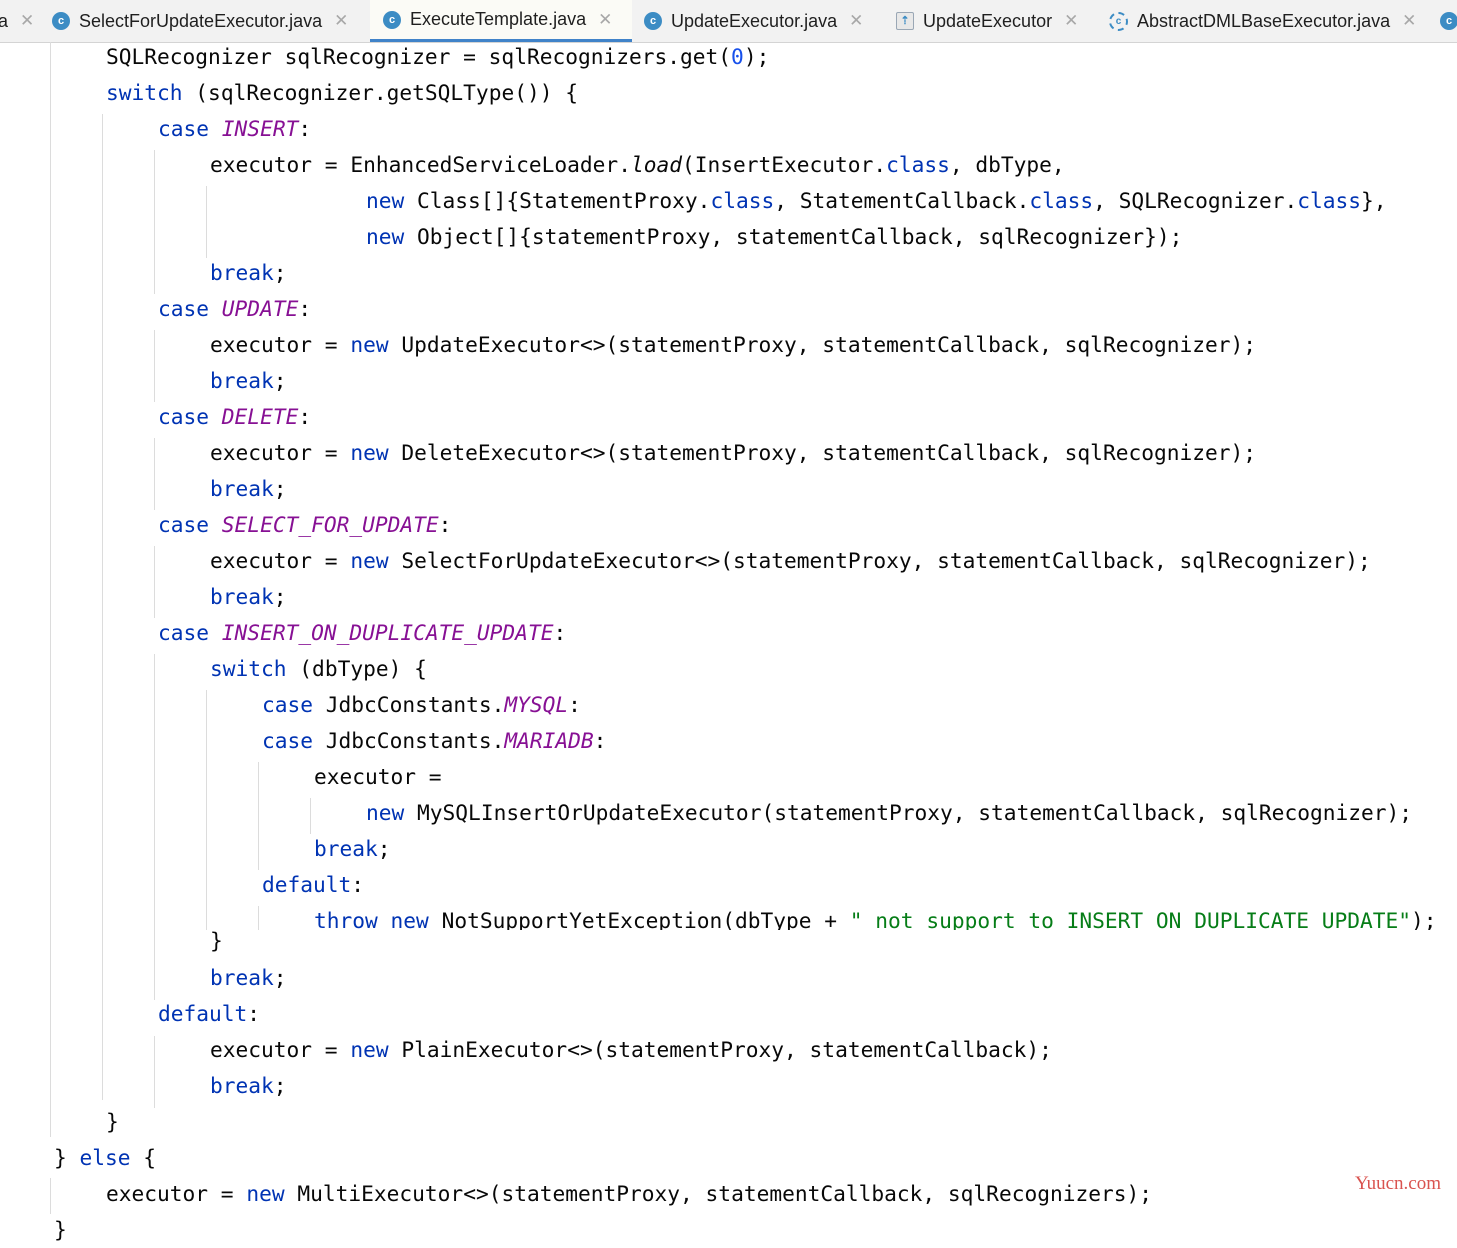  What do you see at coordinates (434, 741) in the screenshot?
I see `code-line: case JdbcConstants.MARIADB:` at bounding box center [434, 741].